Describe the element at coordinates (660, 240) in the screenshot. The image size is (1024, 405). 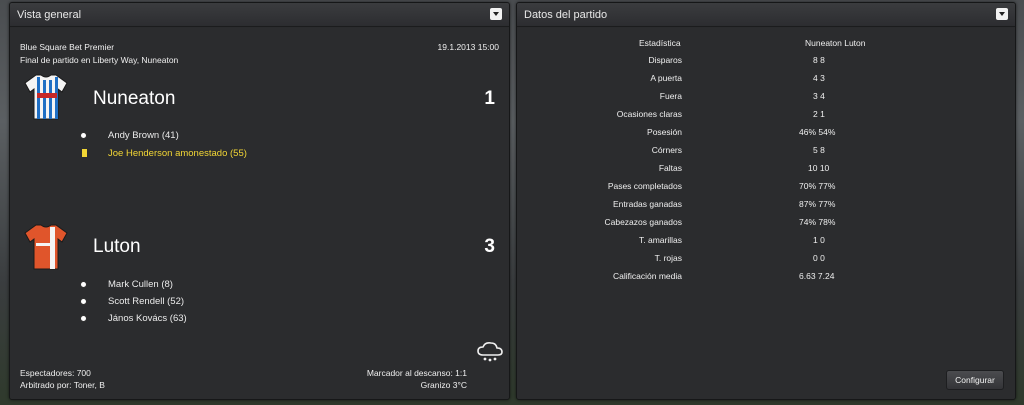
I see `stat-label: T. amarillas` at that location.